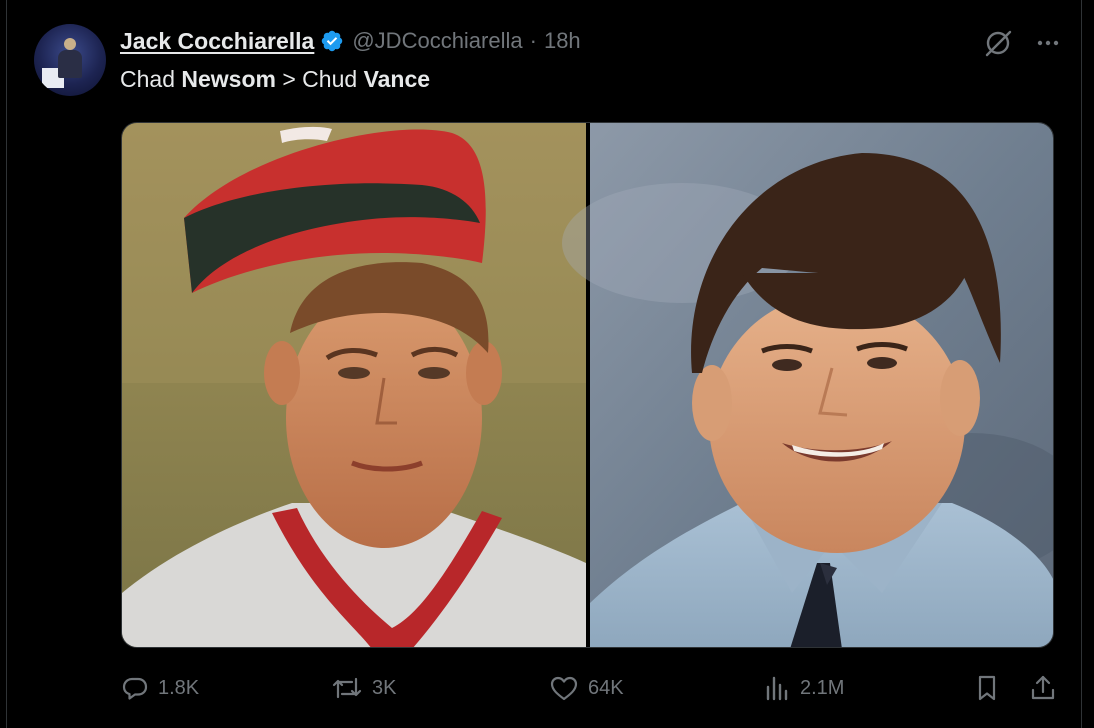  Describe the element at coordinates (562, 41) in the screenshot. I see `tweet-timestamp: 18h` at that location.